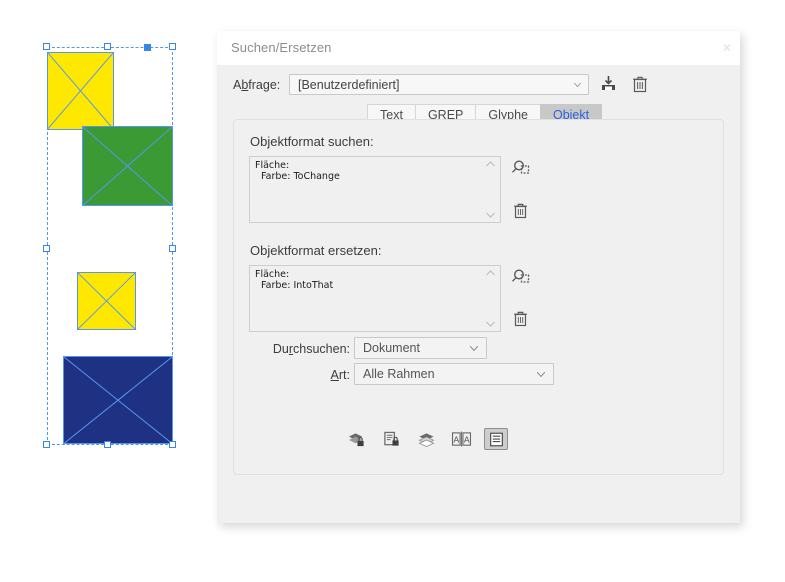  What do you see at coordinates (391, 348) in the screenshot?
I see `search-scope-value: Dokument` at bounding box center [391, 348].